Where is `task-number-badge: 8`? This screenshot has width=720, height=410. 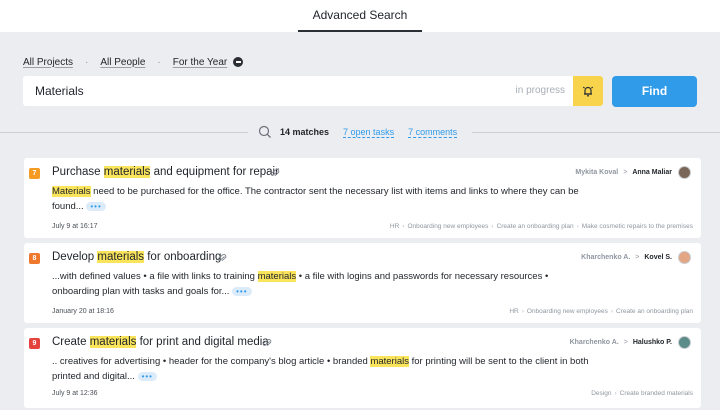 task-number-badge: 8 is located at coordinates (34, 258).